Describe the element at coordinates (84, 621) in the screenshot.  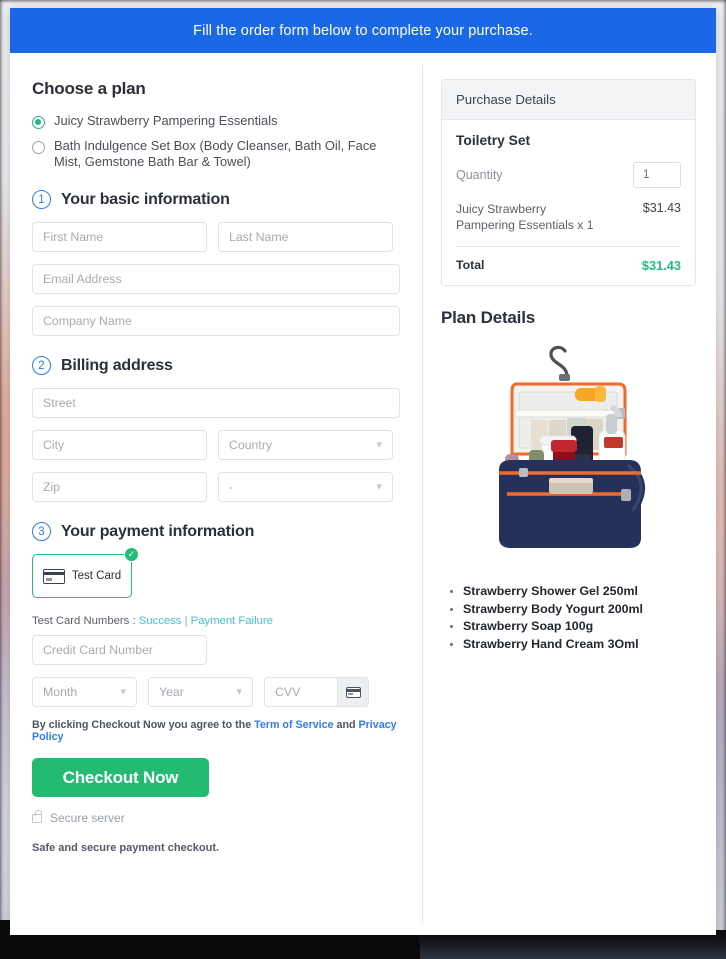
I see `test-card-numbers-label: Test Card Numbers :` at that location.